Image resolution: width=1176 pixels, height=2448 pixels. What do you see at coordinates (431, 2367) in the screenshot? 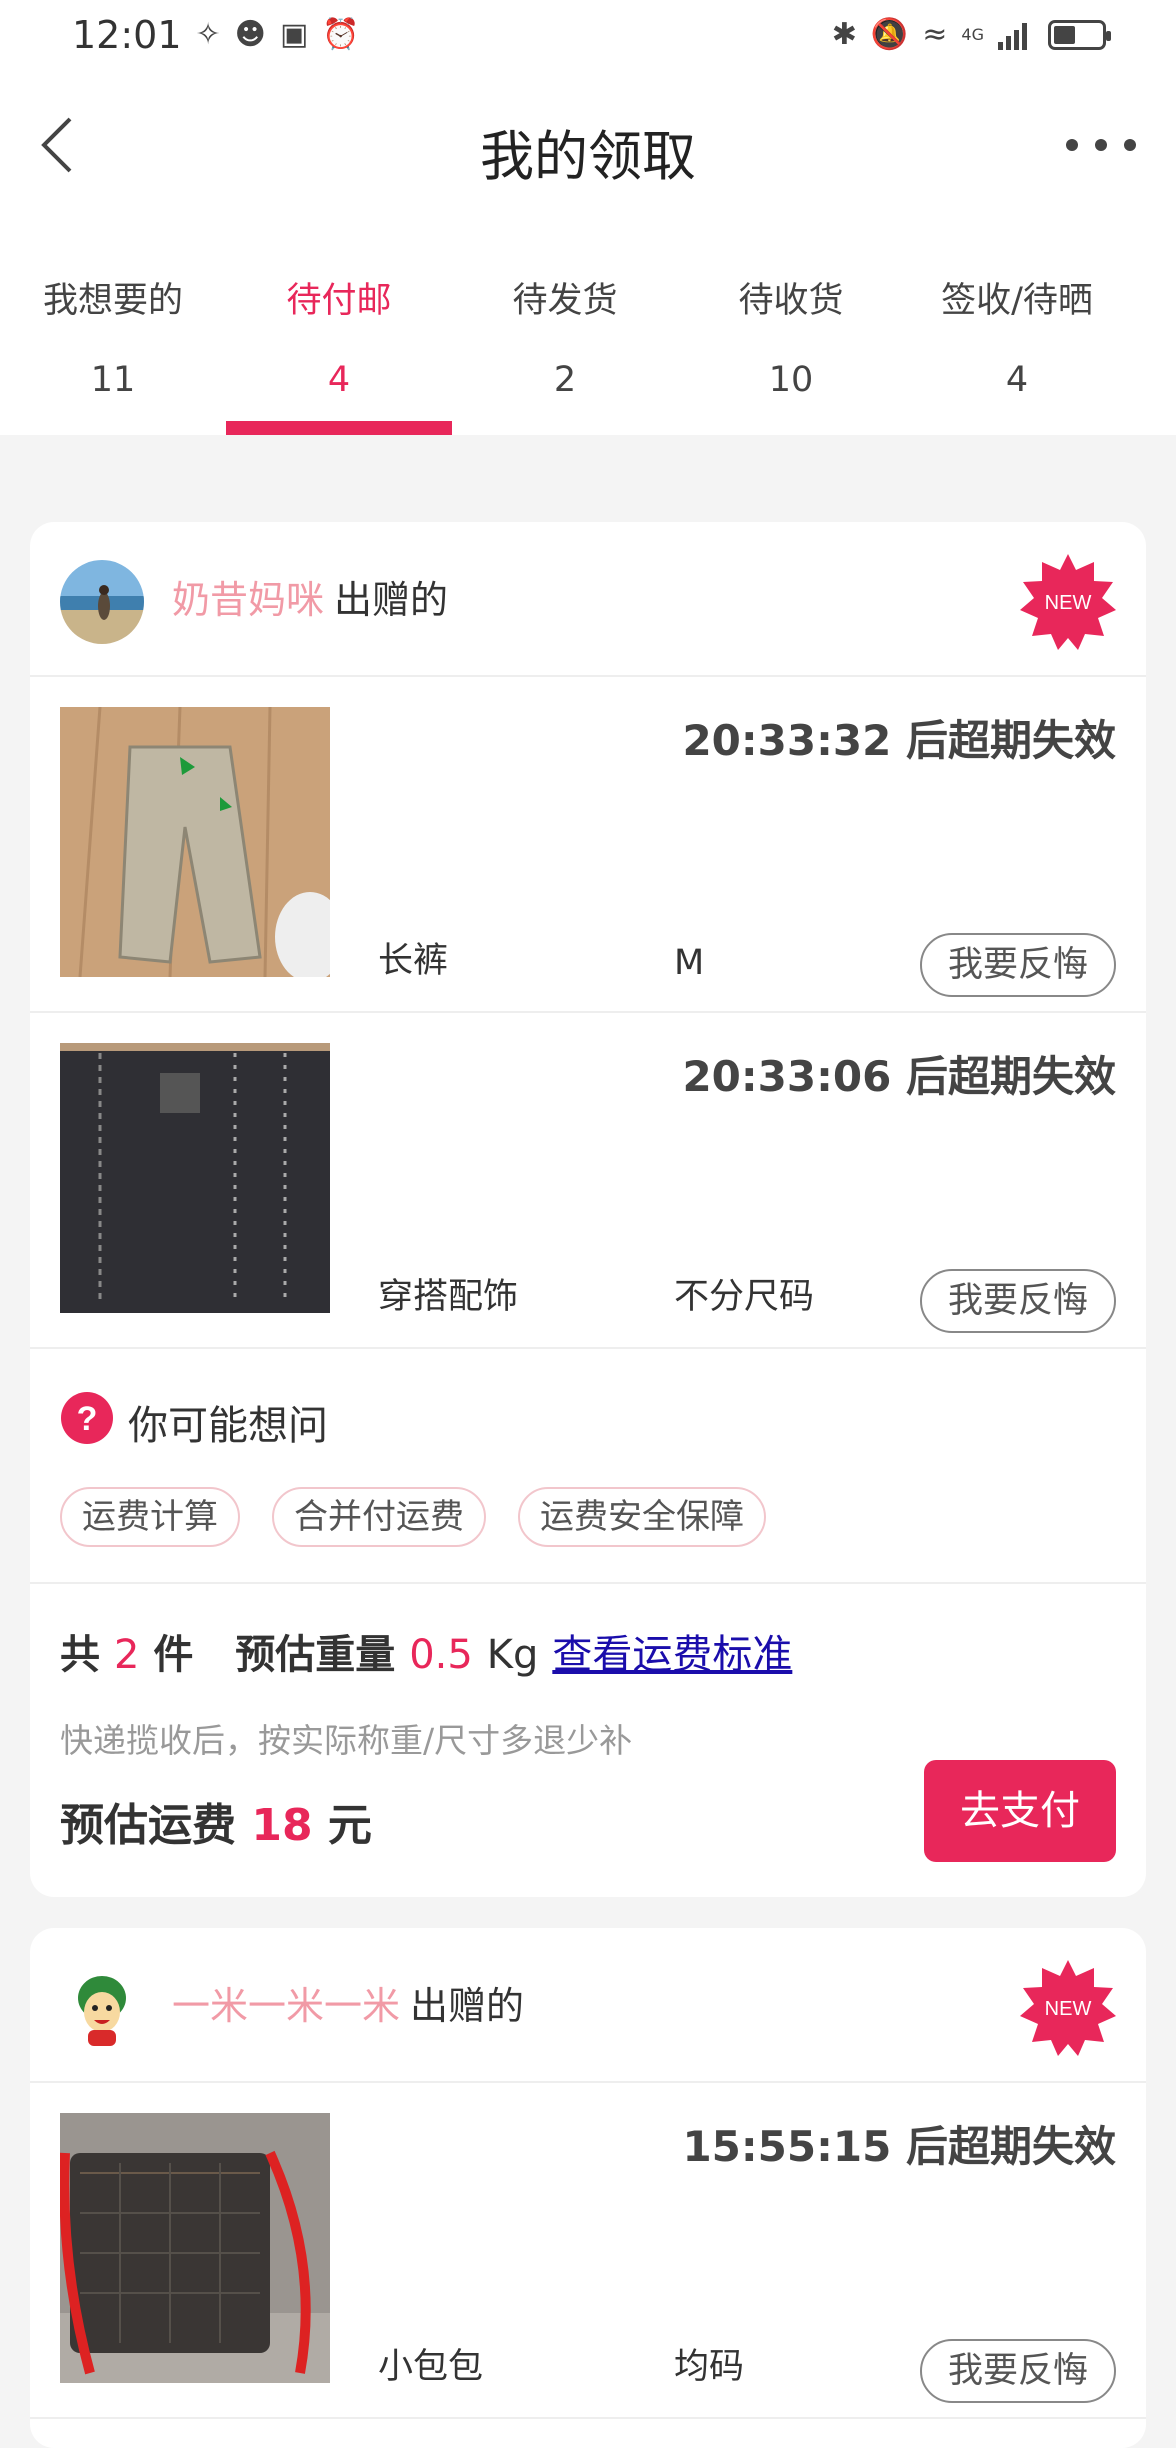
I see `item-name: 小包包` at bounding box center [431, 2367].